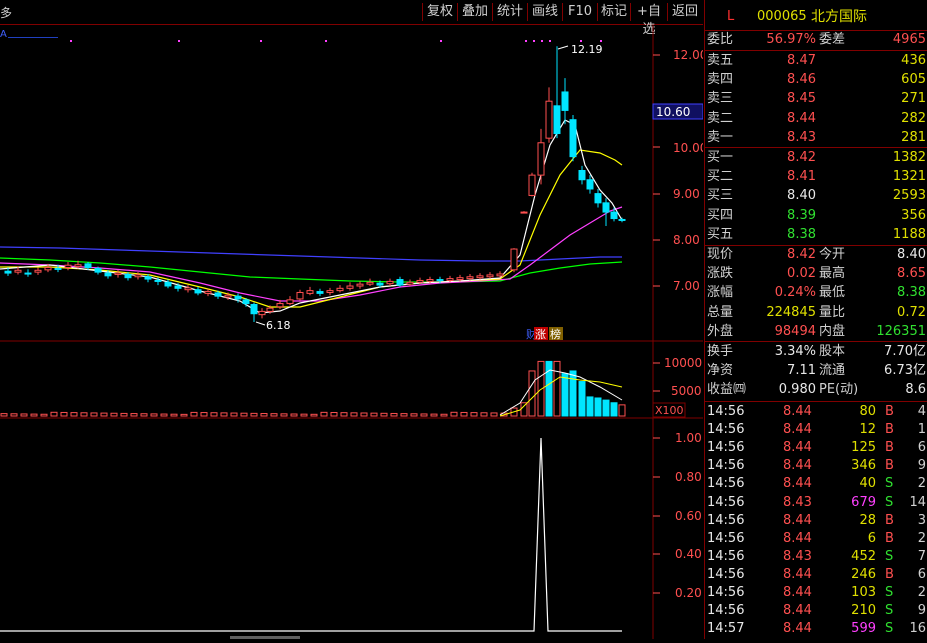 The width and height of the screenshot is (927, 643). I want to click on fund-label: PE(动), so click(839, 390).